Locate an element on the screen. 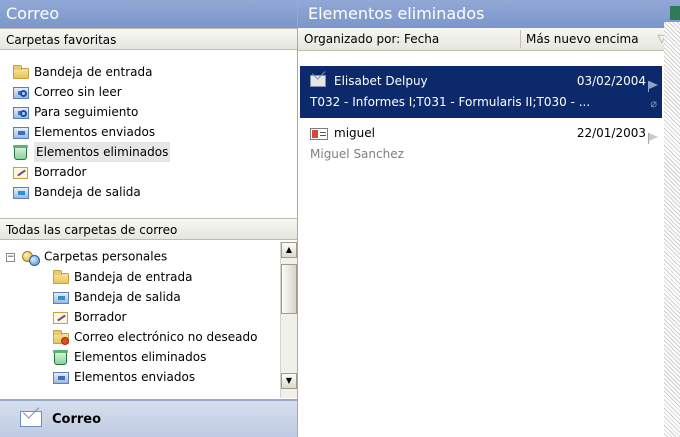 This screenshot has width=680, height=437. folder-label: Correo sin leer is located at coordinates (78, 92).